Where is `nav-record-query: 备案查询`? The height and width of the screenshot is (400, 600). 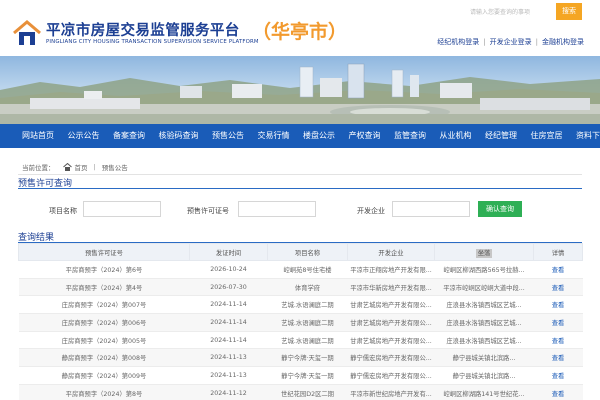
nav-record-query: 备案查询 is located at coordinates (129, 136).